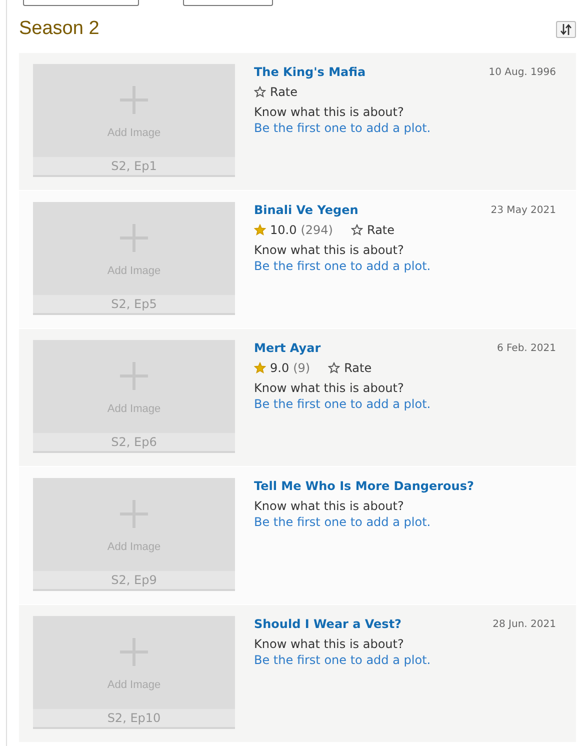  I want to click on episode-number: S2, Ep9, so click(134, 580).